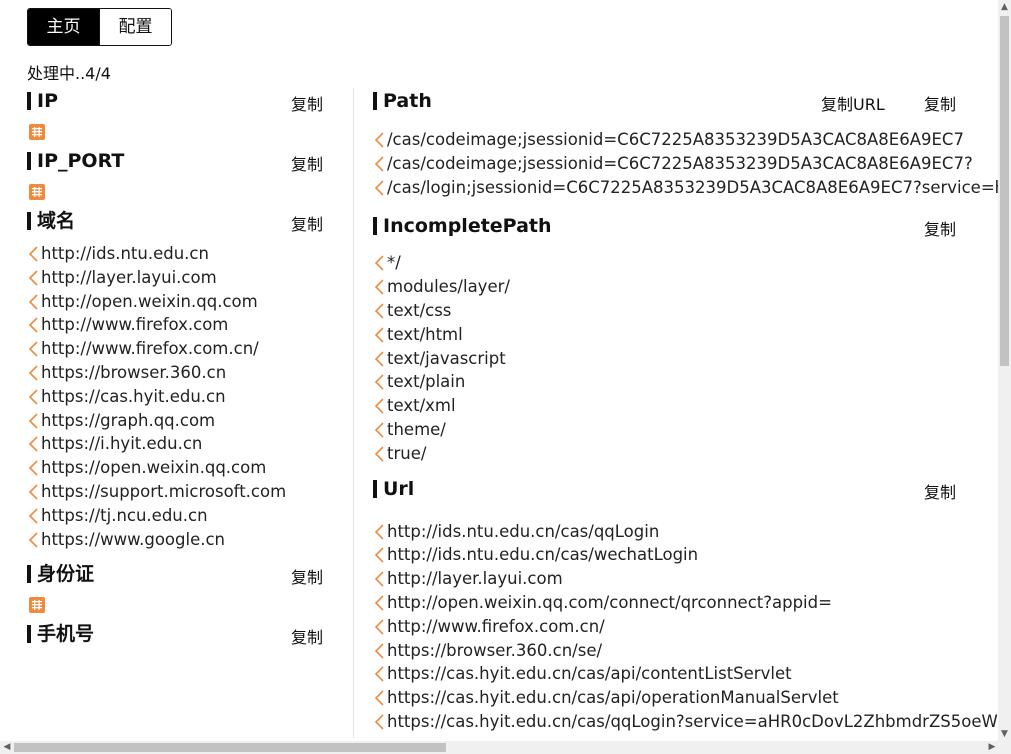  I want to click on section-title: IP, so click(42, 101).